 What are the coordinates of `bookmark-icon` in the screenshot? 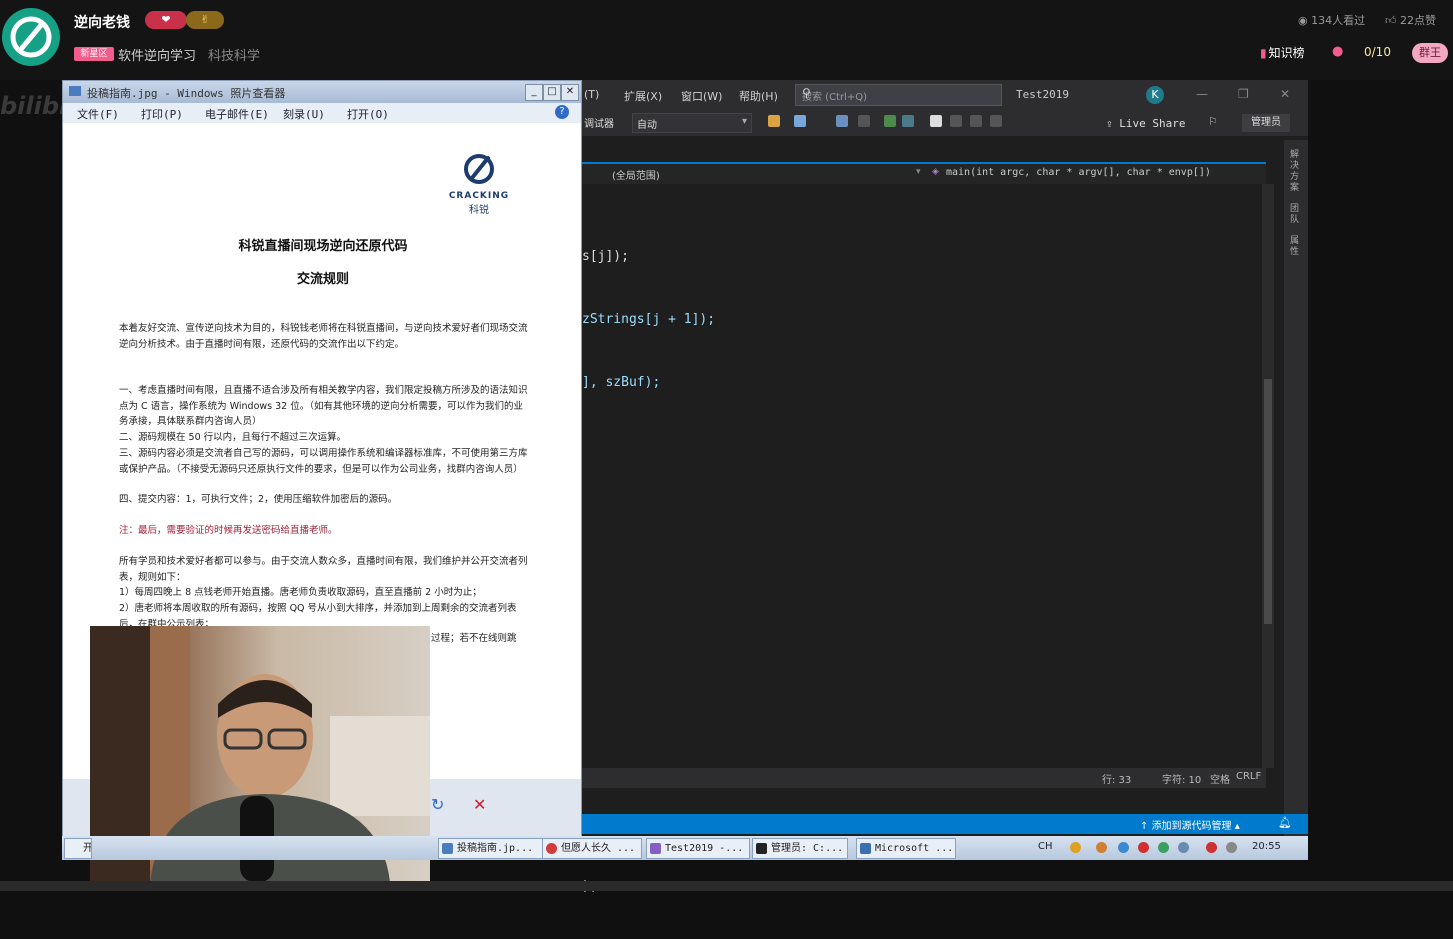 It's located at (936, 121).